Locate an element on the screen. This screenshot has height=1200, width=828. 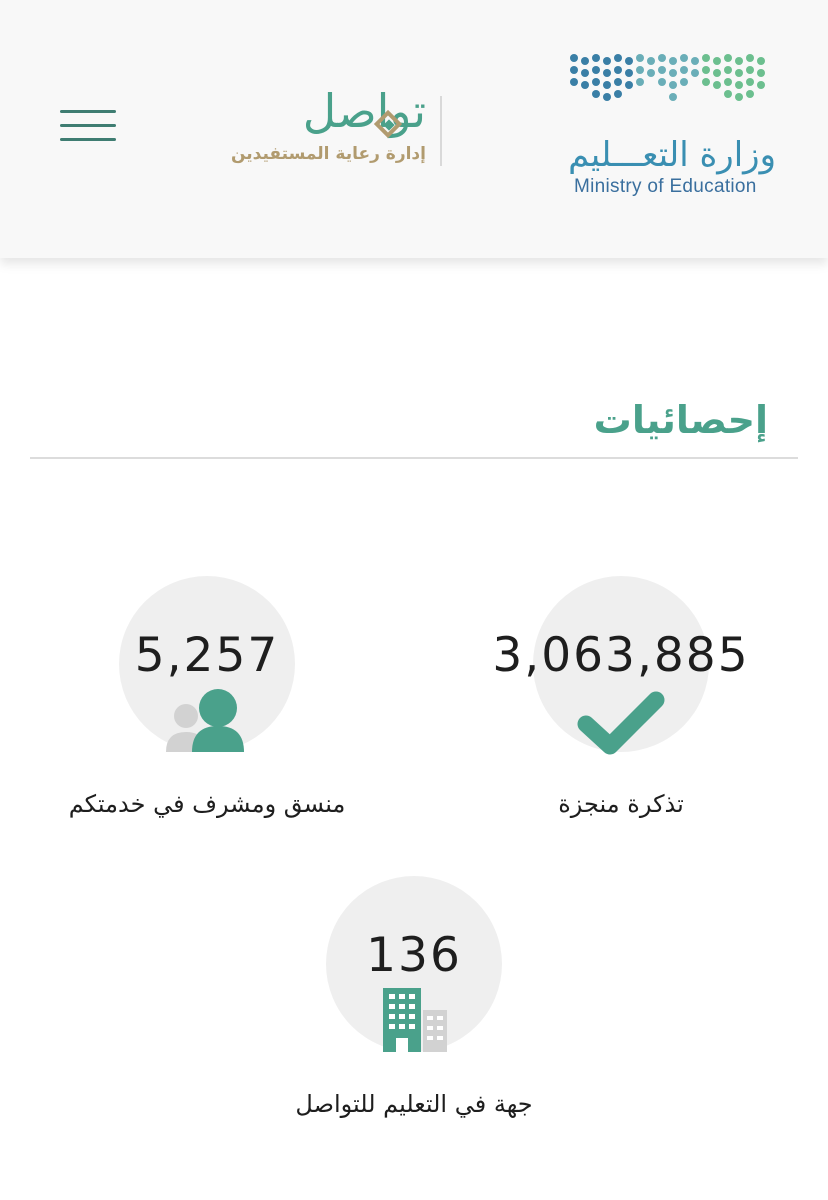
ministry-name-ar: وزارة التعـــليم is located at coordinates (672, 155).